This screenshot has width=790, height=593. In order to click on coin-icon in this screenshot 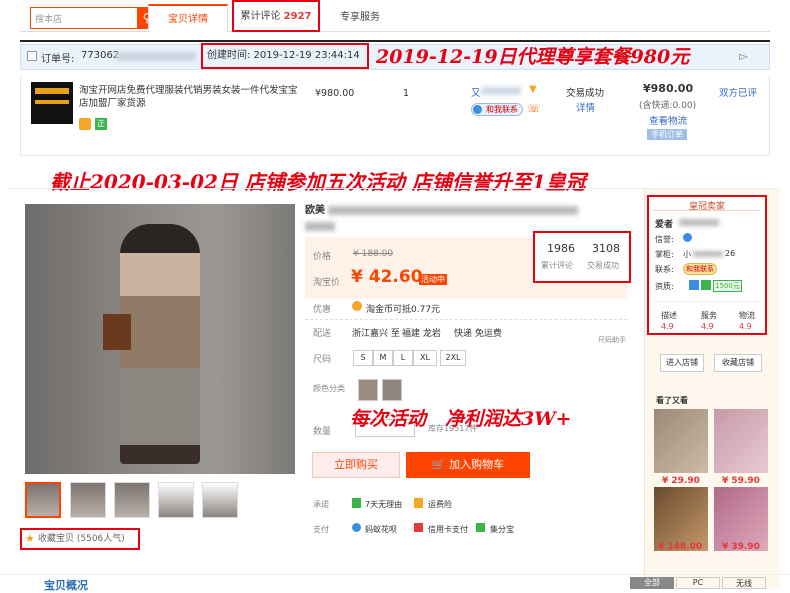, I will do `click(357, 306)`.